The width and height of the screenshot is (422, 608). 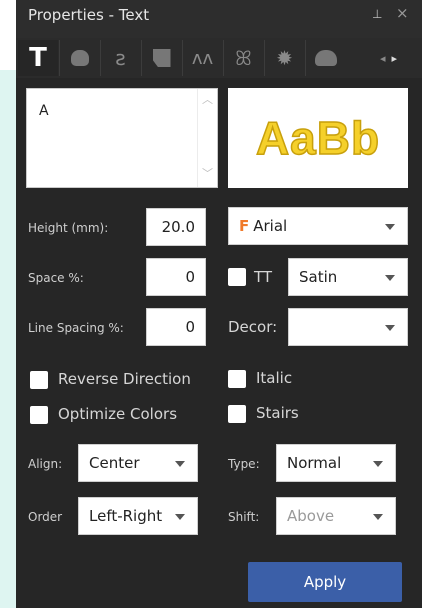 What do you see at coordinates (244, 517) in the screenshot?
I see `shift-label: Shift:` at bounding box center [244, 517].